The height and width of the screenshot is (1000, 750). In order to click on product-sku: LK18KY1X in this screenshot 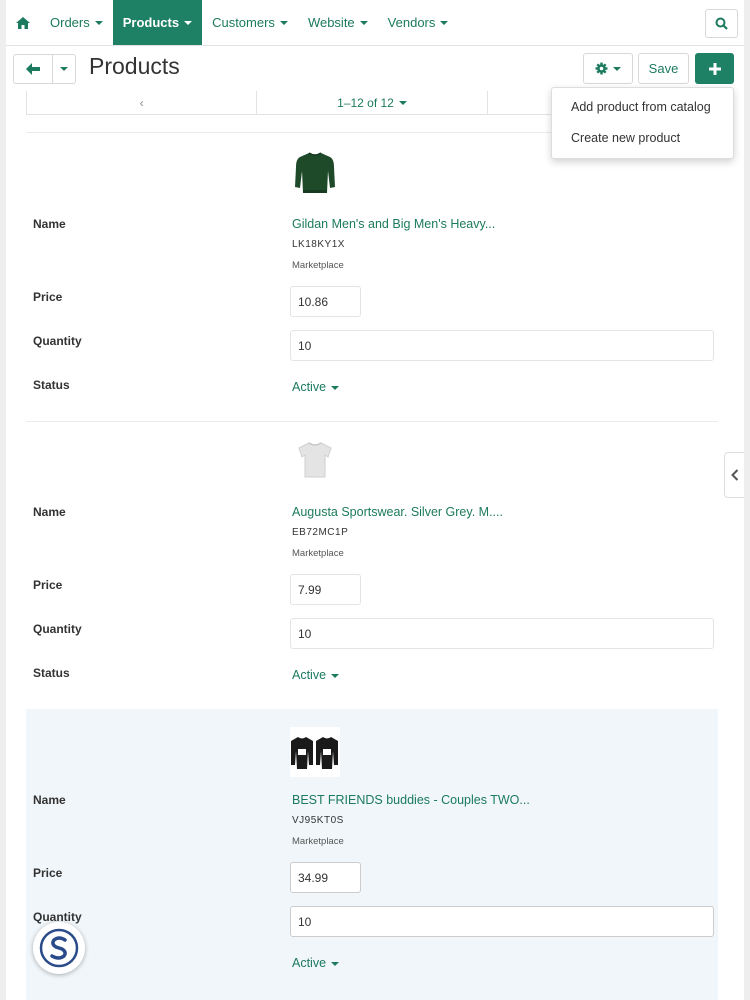, I will do `click(318, 244)`.